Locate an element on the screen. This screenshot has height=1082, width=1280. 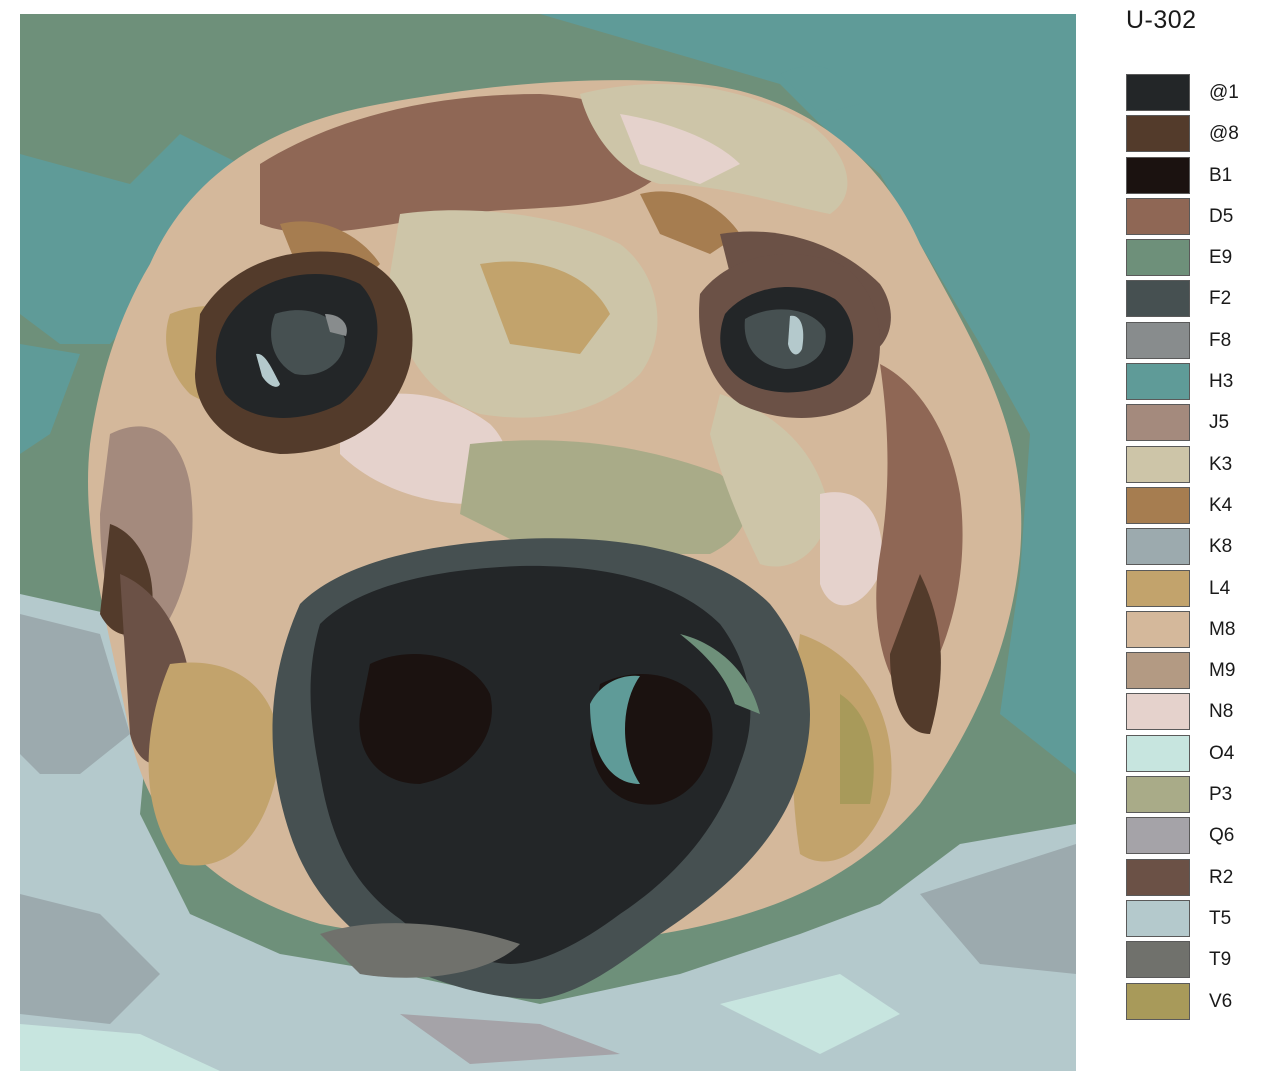
legend-item: N8 is located at coordinates (1196, 713).